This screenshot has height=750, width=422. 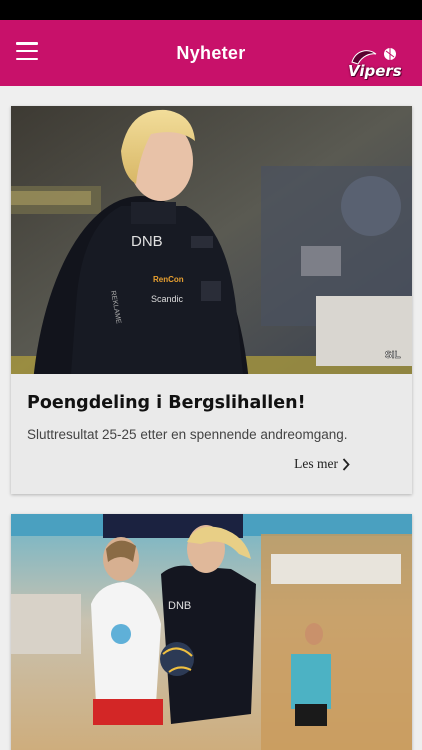 I want to click on logo-text: Vipers, so click(x=375, y=71).